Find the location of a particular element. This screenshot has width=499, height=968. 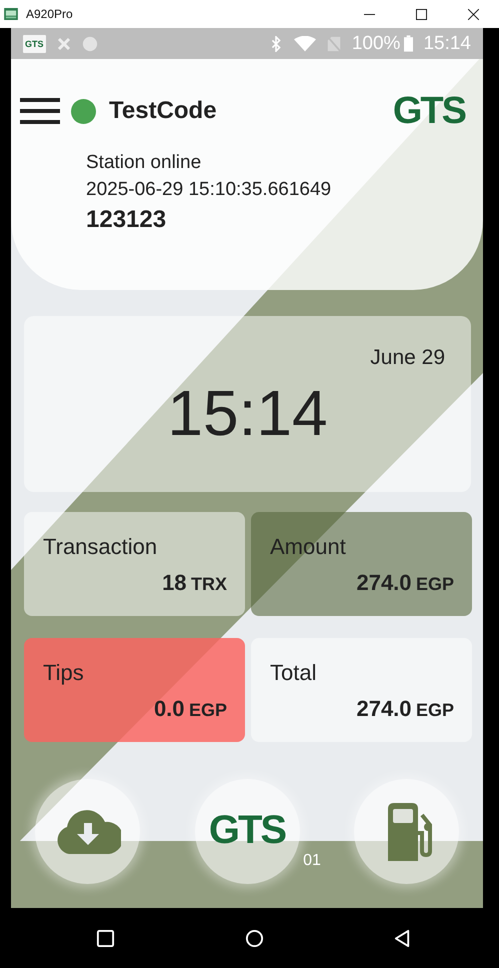

app-icon is located at coordinates (11, 14).